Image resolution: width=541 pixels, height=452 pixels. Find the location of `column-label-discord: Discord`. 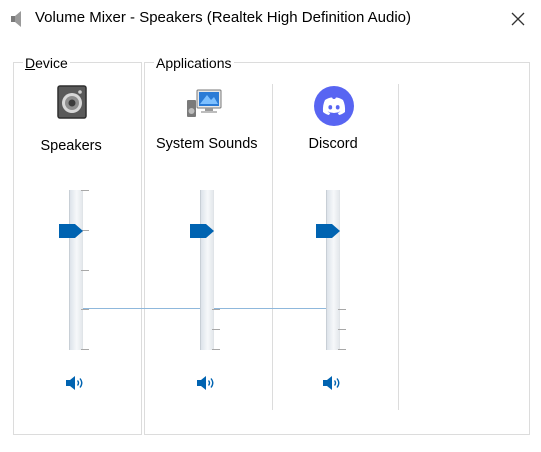

column-label-discord: Discord is located at coordinates (333, 144).